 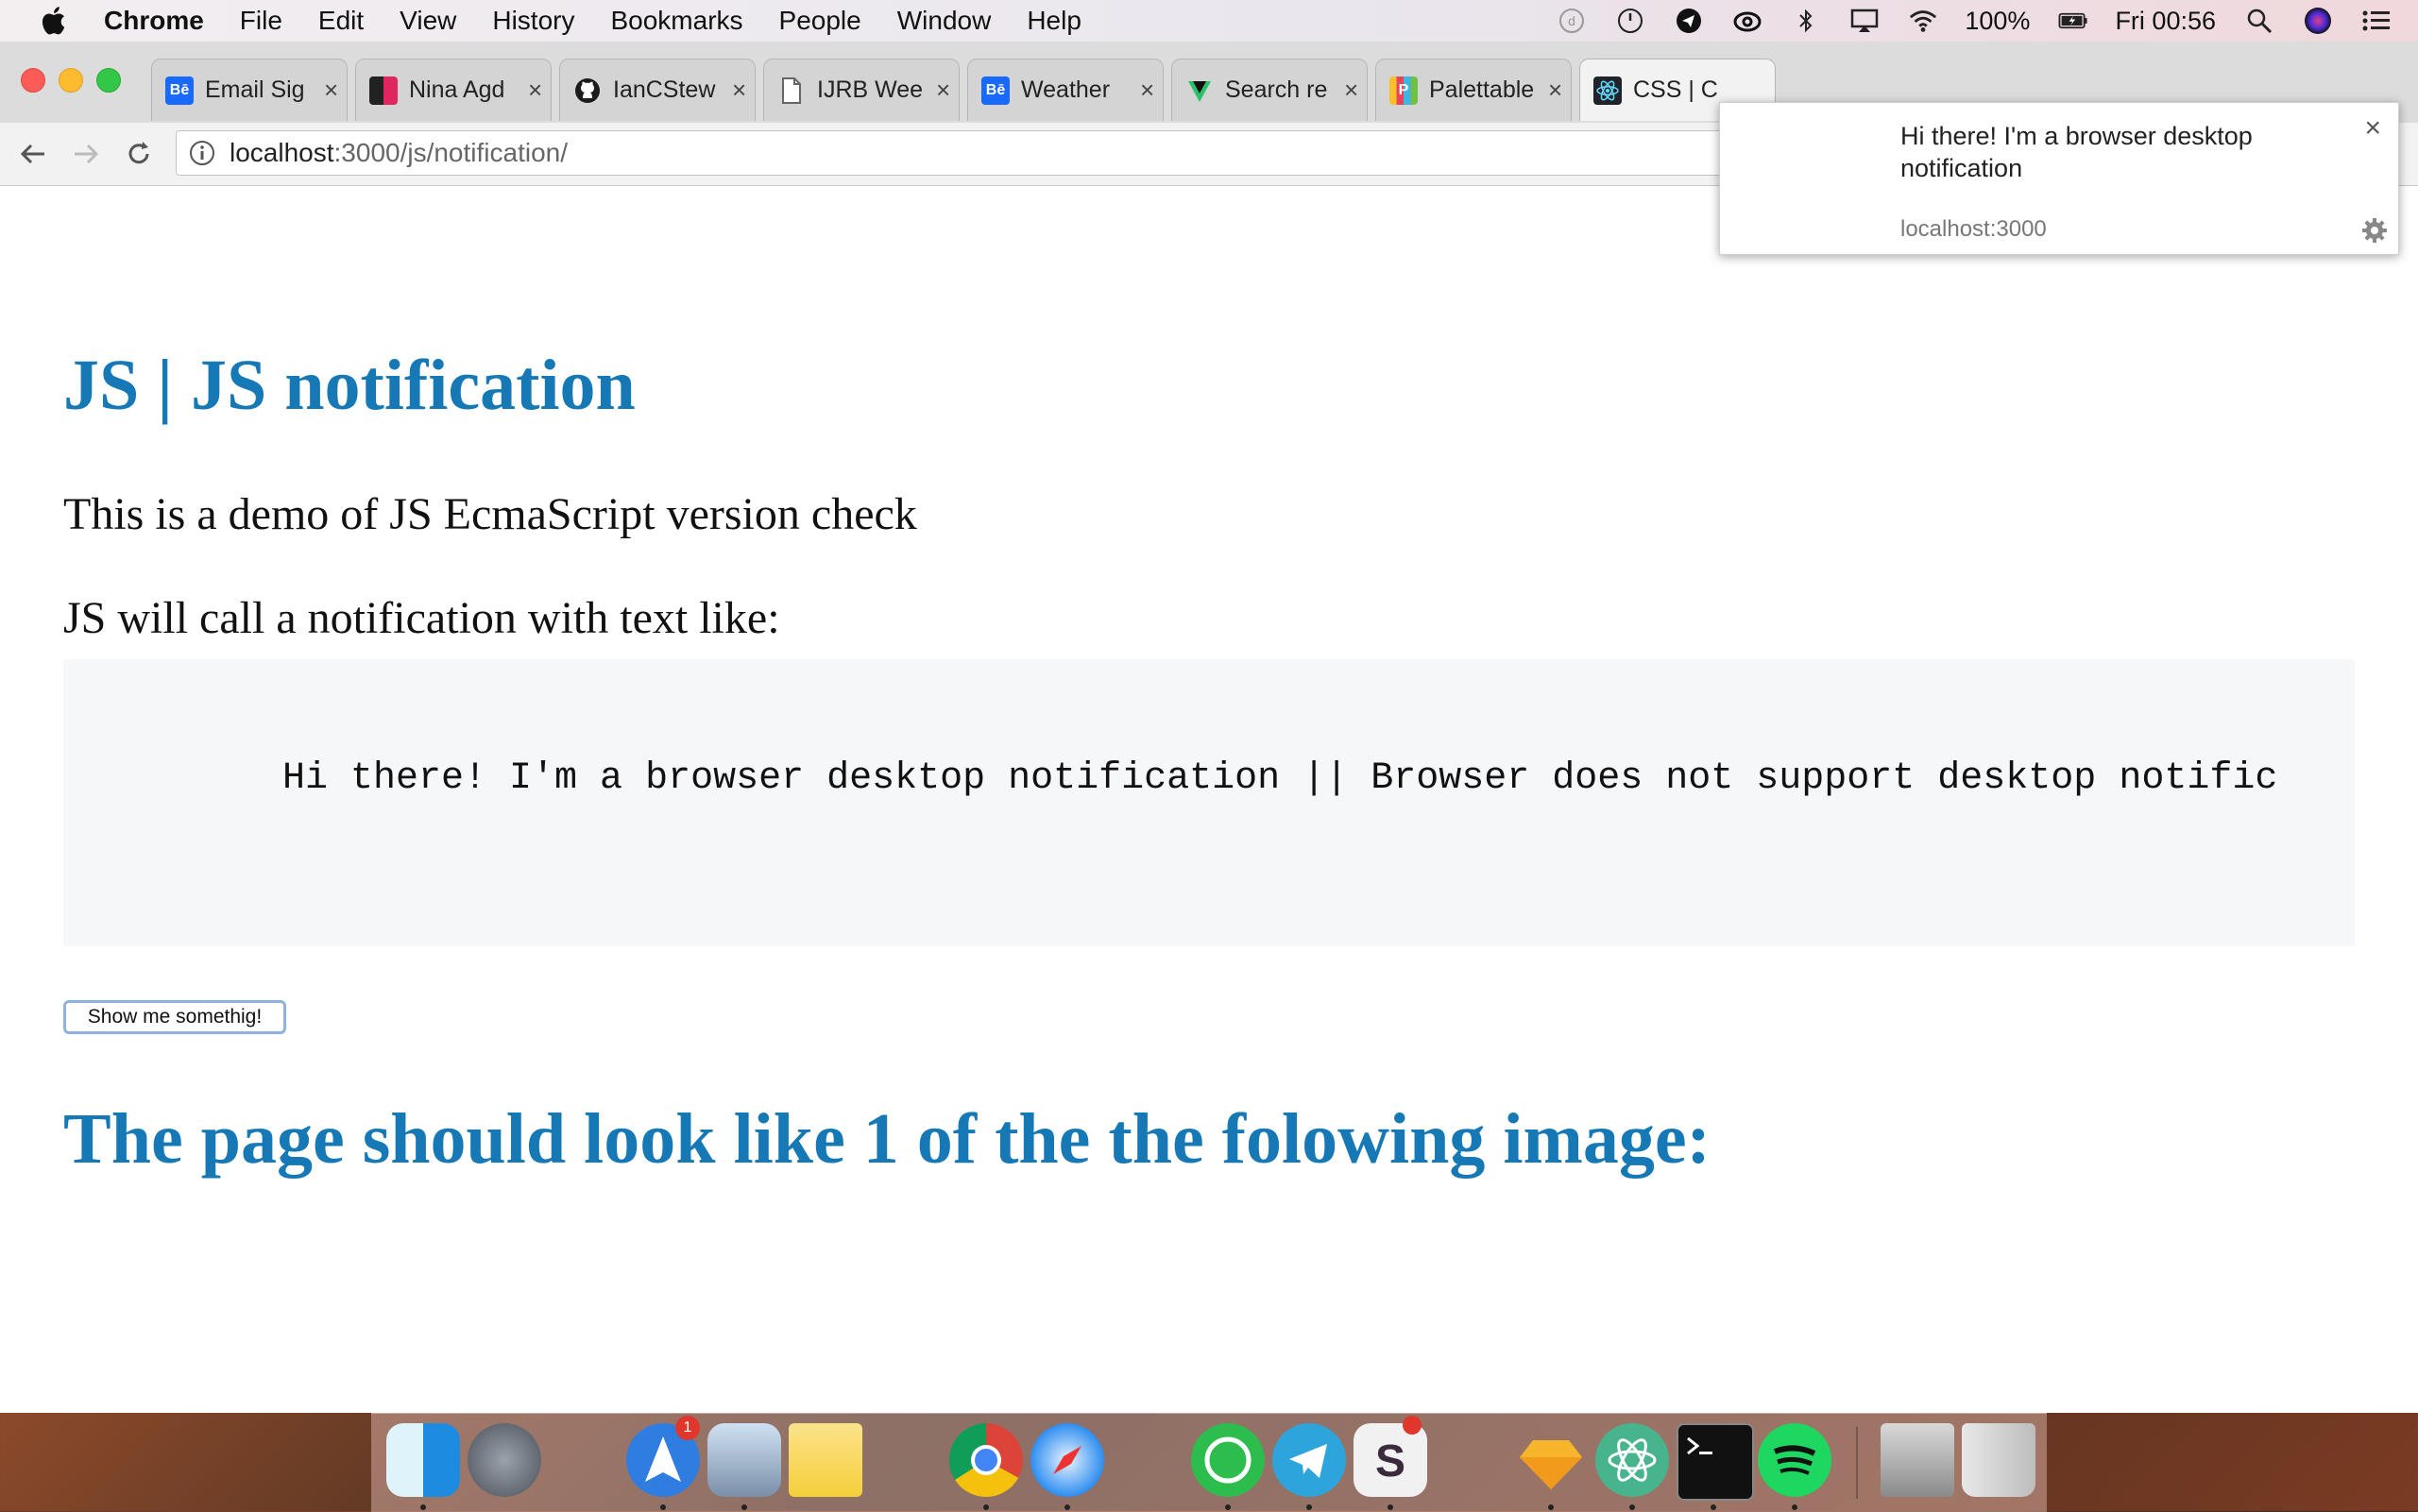 I want to click on menu-help: Help, so click(x=1054, y=21).